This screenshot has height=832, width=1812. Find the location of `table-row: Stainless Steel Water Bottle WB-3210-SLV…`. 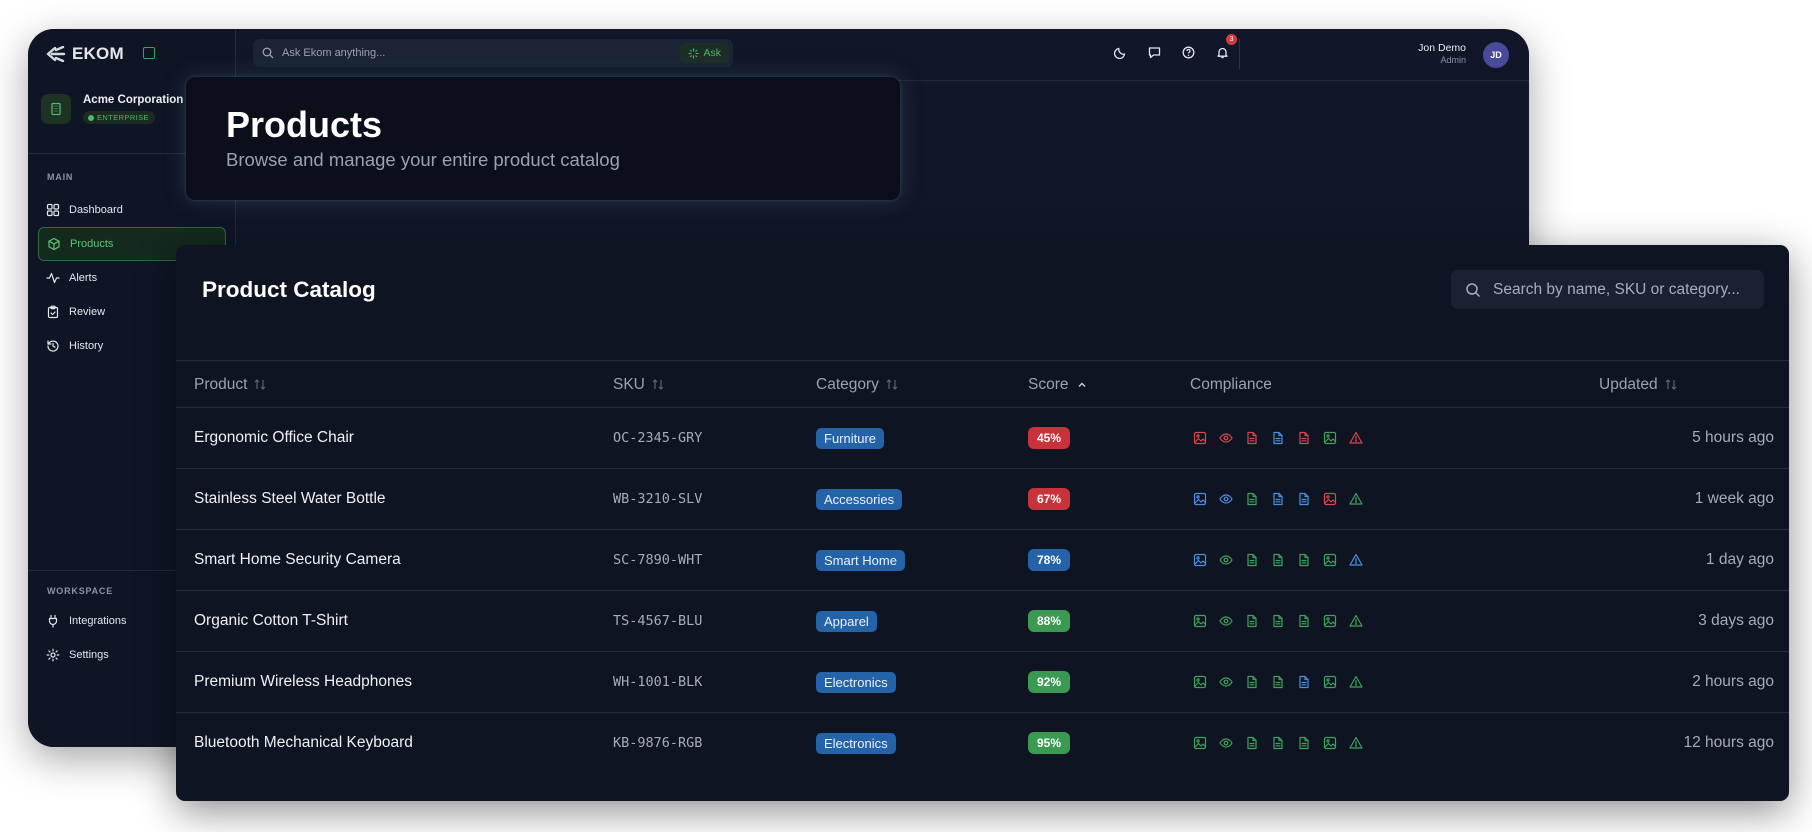

table-row: Stainless Steel Water Bottle WB-3210-SLV… is located at coordinates (982, 499).